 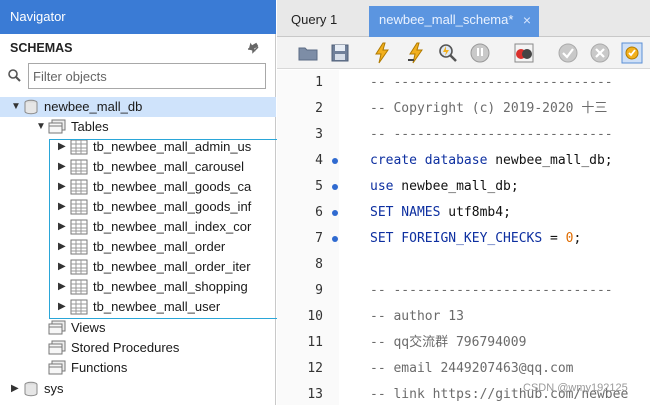 What do you see at coordinates (154, 147) in the screenshot?
I see `tree-item-table: ▶ tb_newbee_mall_admin_us` at bounding box center [154, 147].